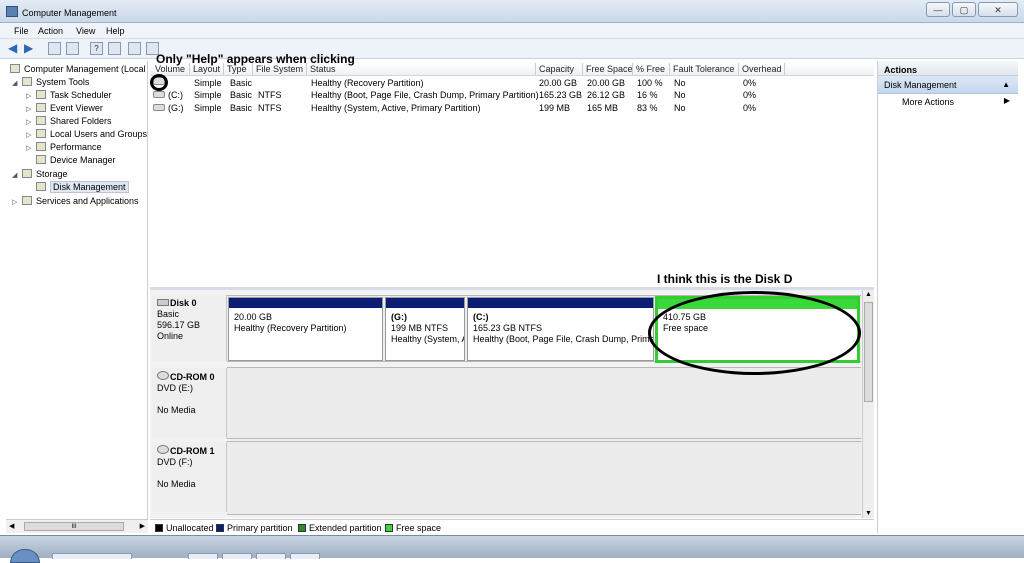 The width and height of the screenshot is (1024, 563). Describe the element at coordinates (115, 31) in the screenshot. I see `menu-help: Help` at that location.